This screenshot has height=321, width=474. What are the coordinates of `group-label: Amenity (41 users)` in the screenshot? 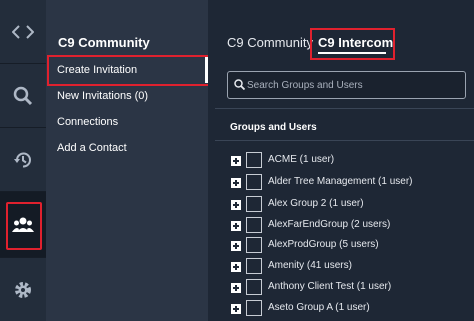 It's located at (310, 265).